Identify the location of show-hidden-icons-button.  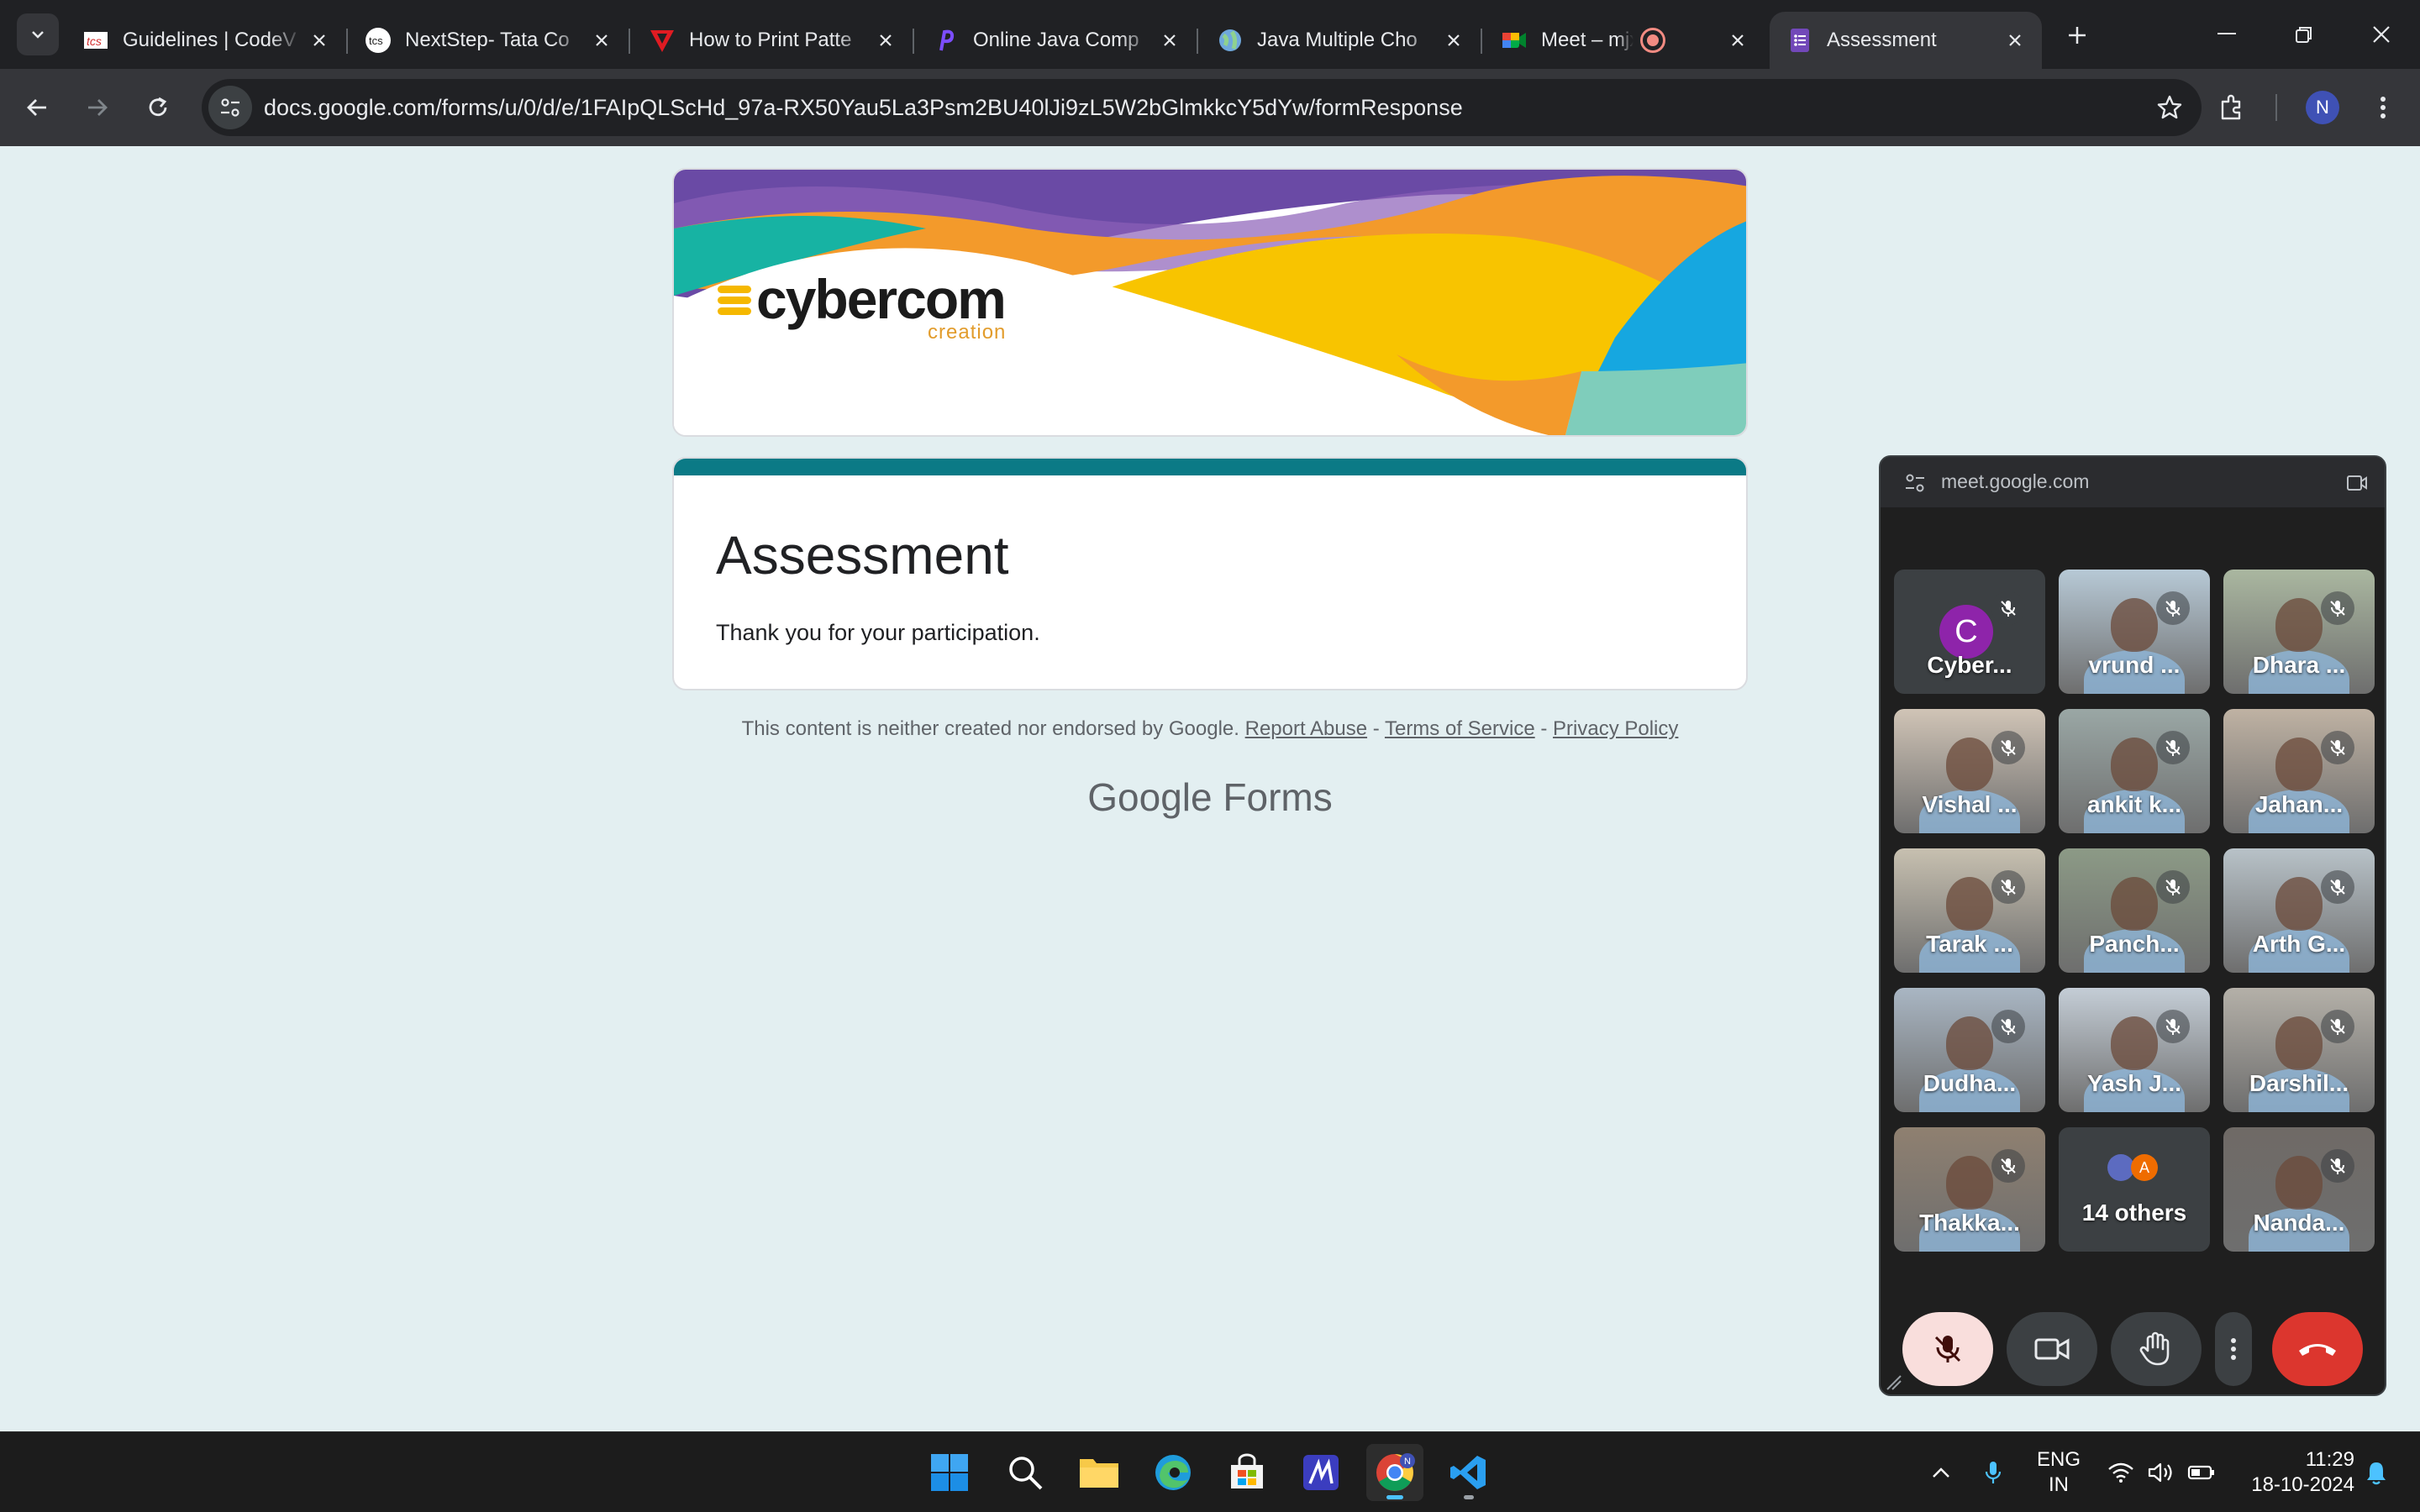
(1941, 1472).